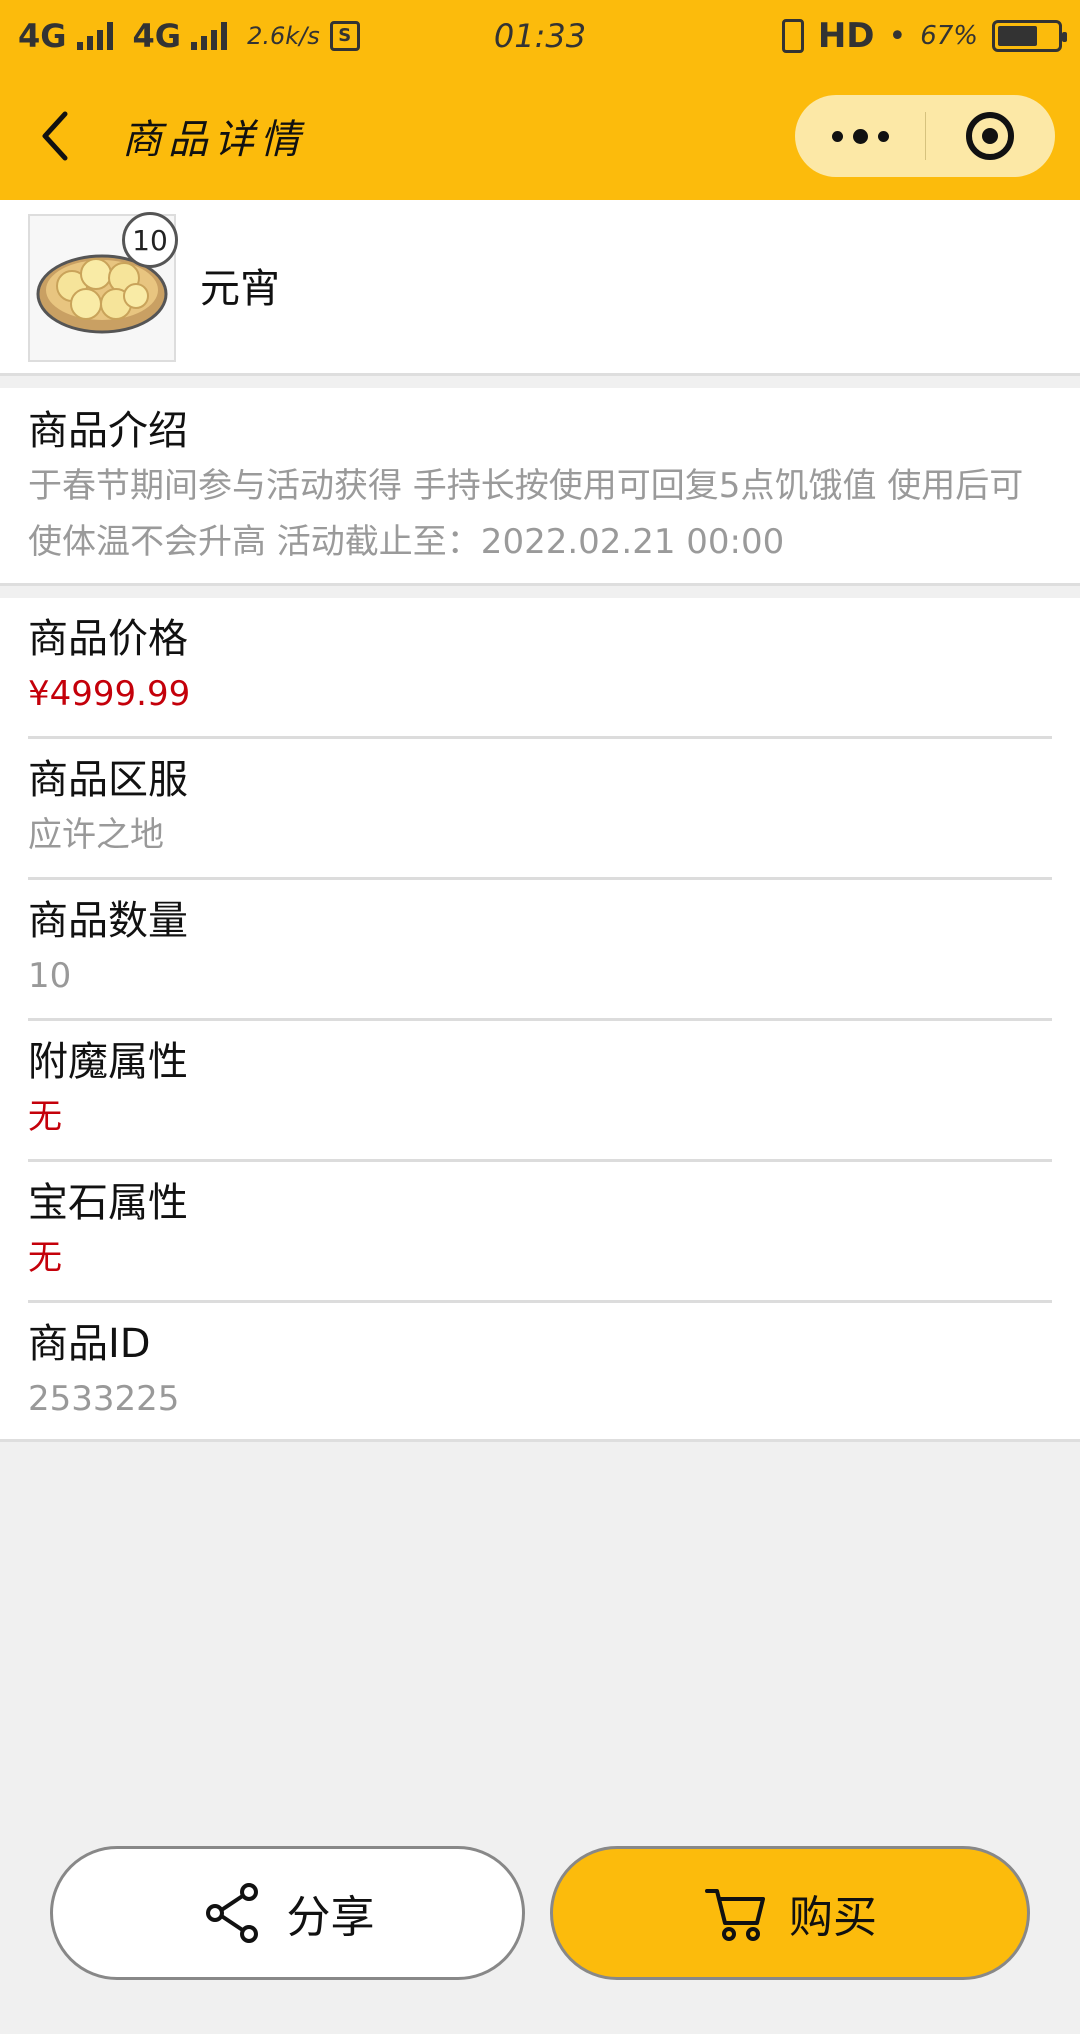  I want to click on more-button, so click(860, 136).